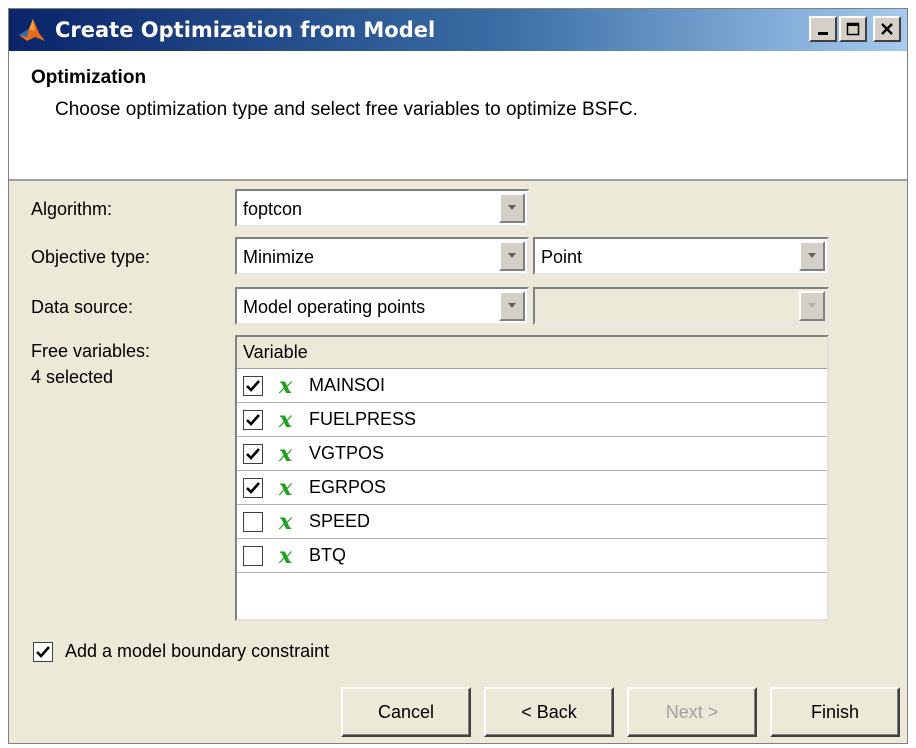 This screenshot has height=748, width=916. I want to click on objective-type-value: Minimize, so click(279, 257).